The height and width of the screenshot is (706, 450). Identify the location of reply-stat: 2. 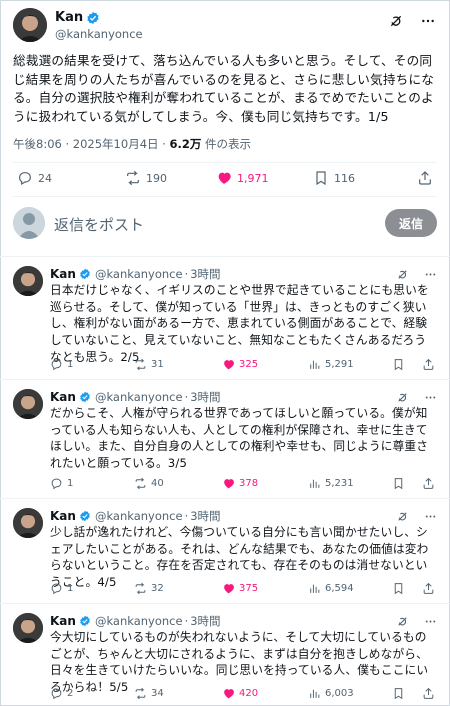
(61, 693).